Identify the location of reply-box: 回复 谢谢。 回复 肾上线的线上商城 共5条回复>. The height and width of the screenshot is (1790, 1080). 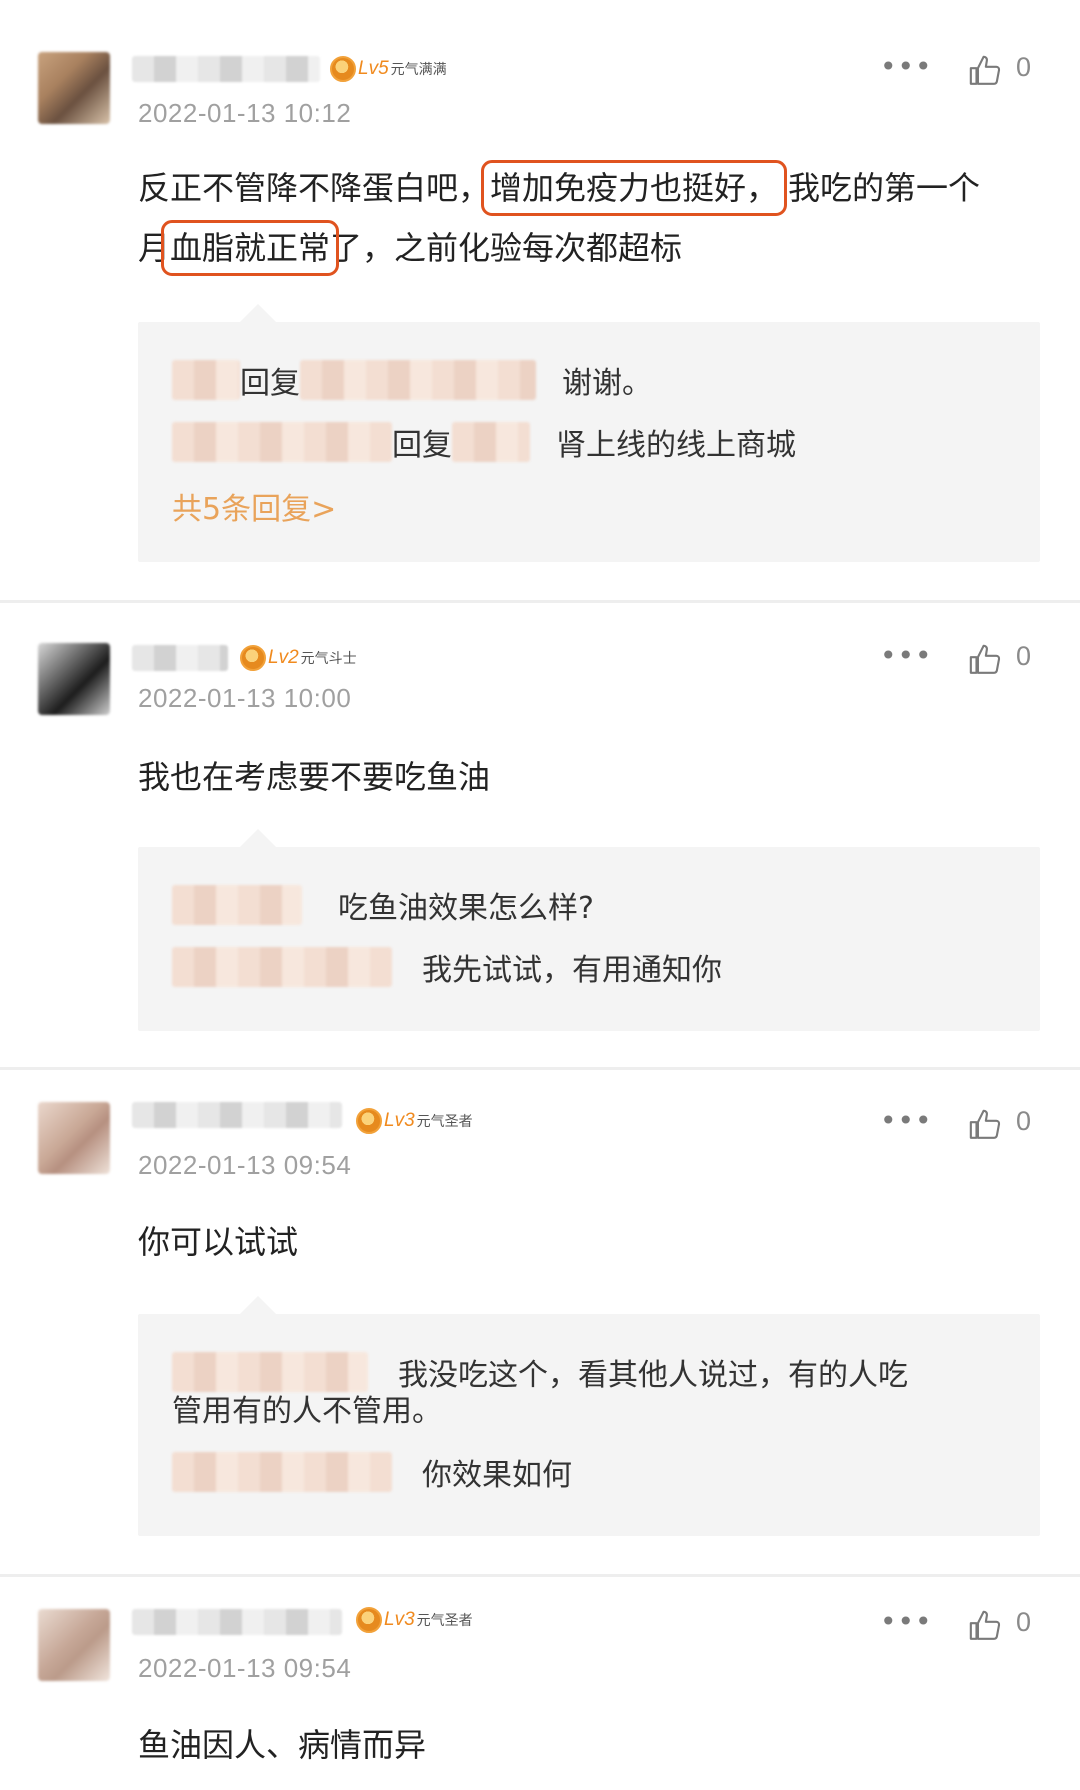
(589, 433).